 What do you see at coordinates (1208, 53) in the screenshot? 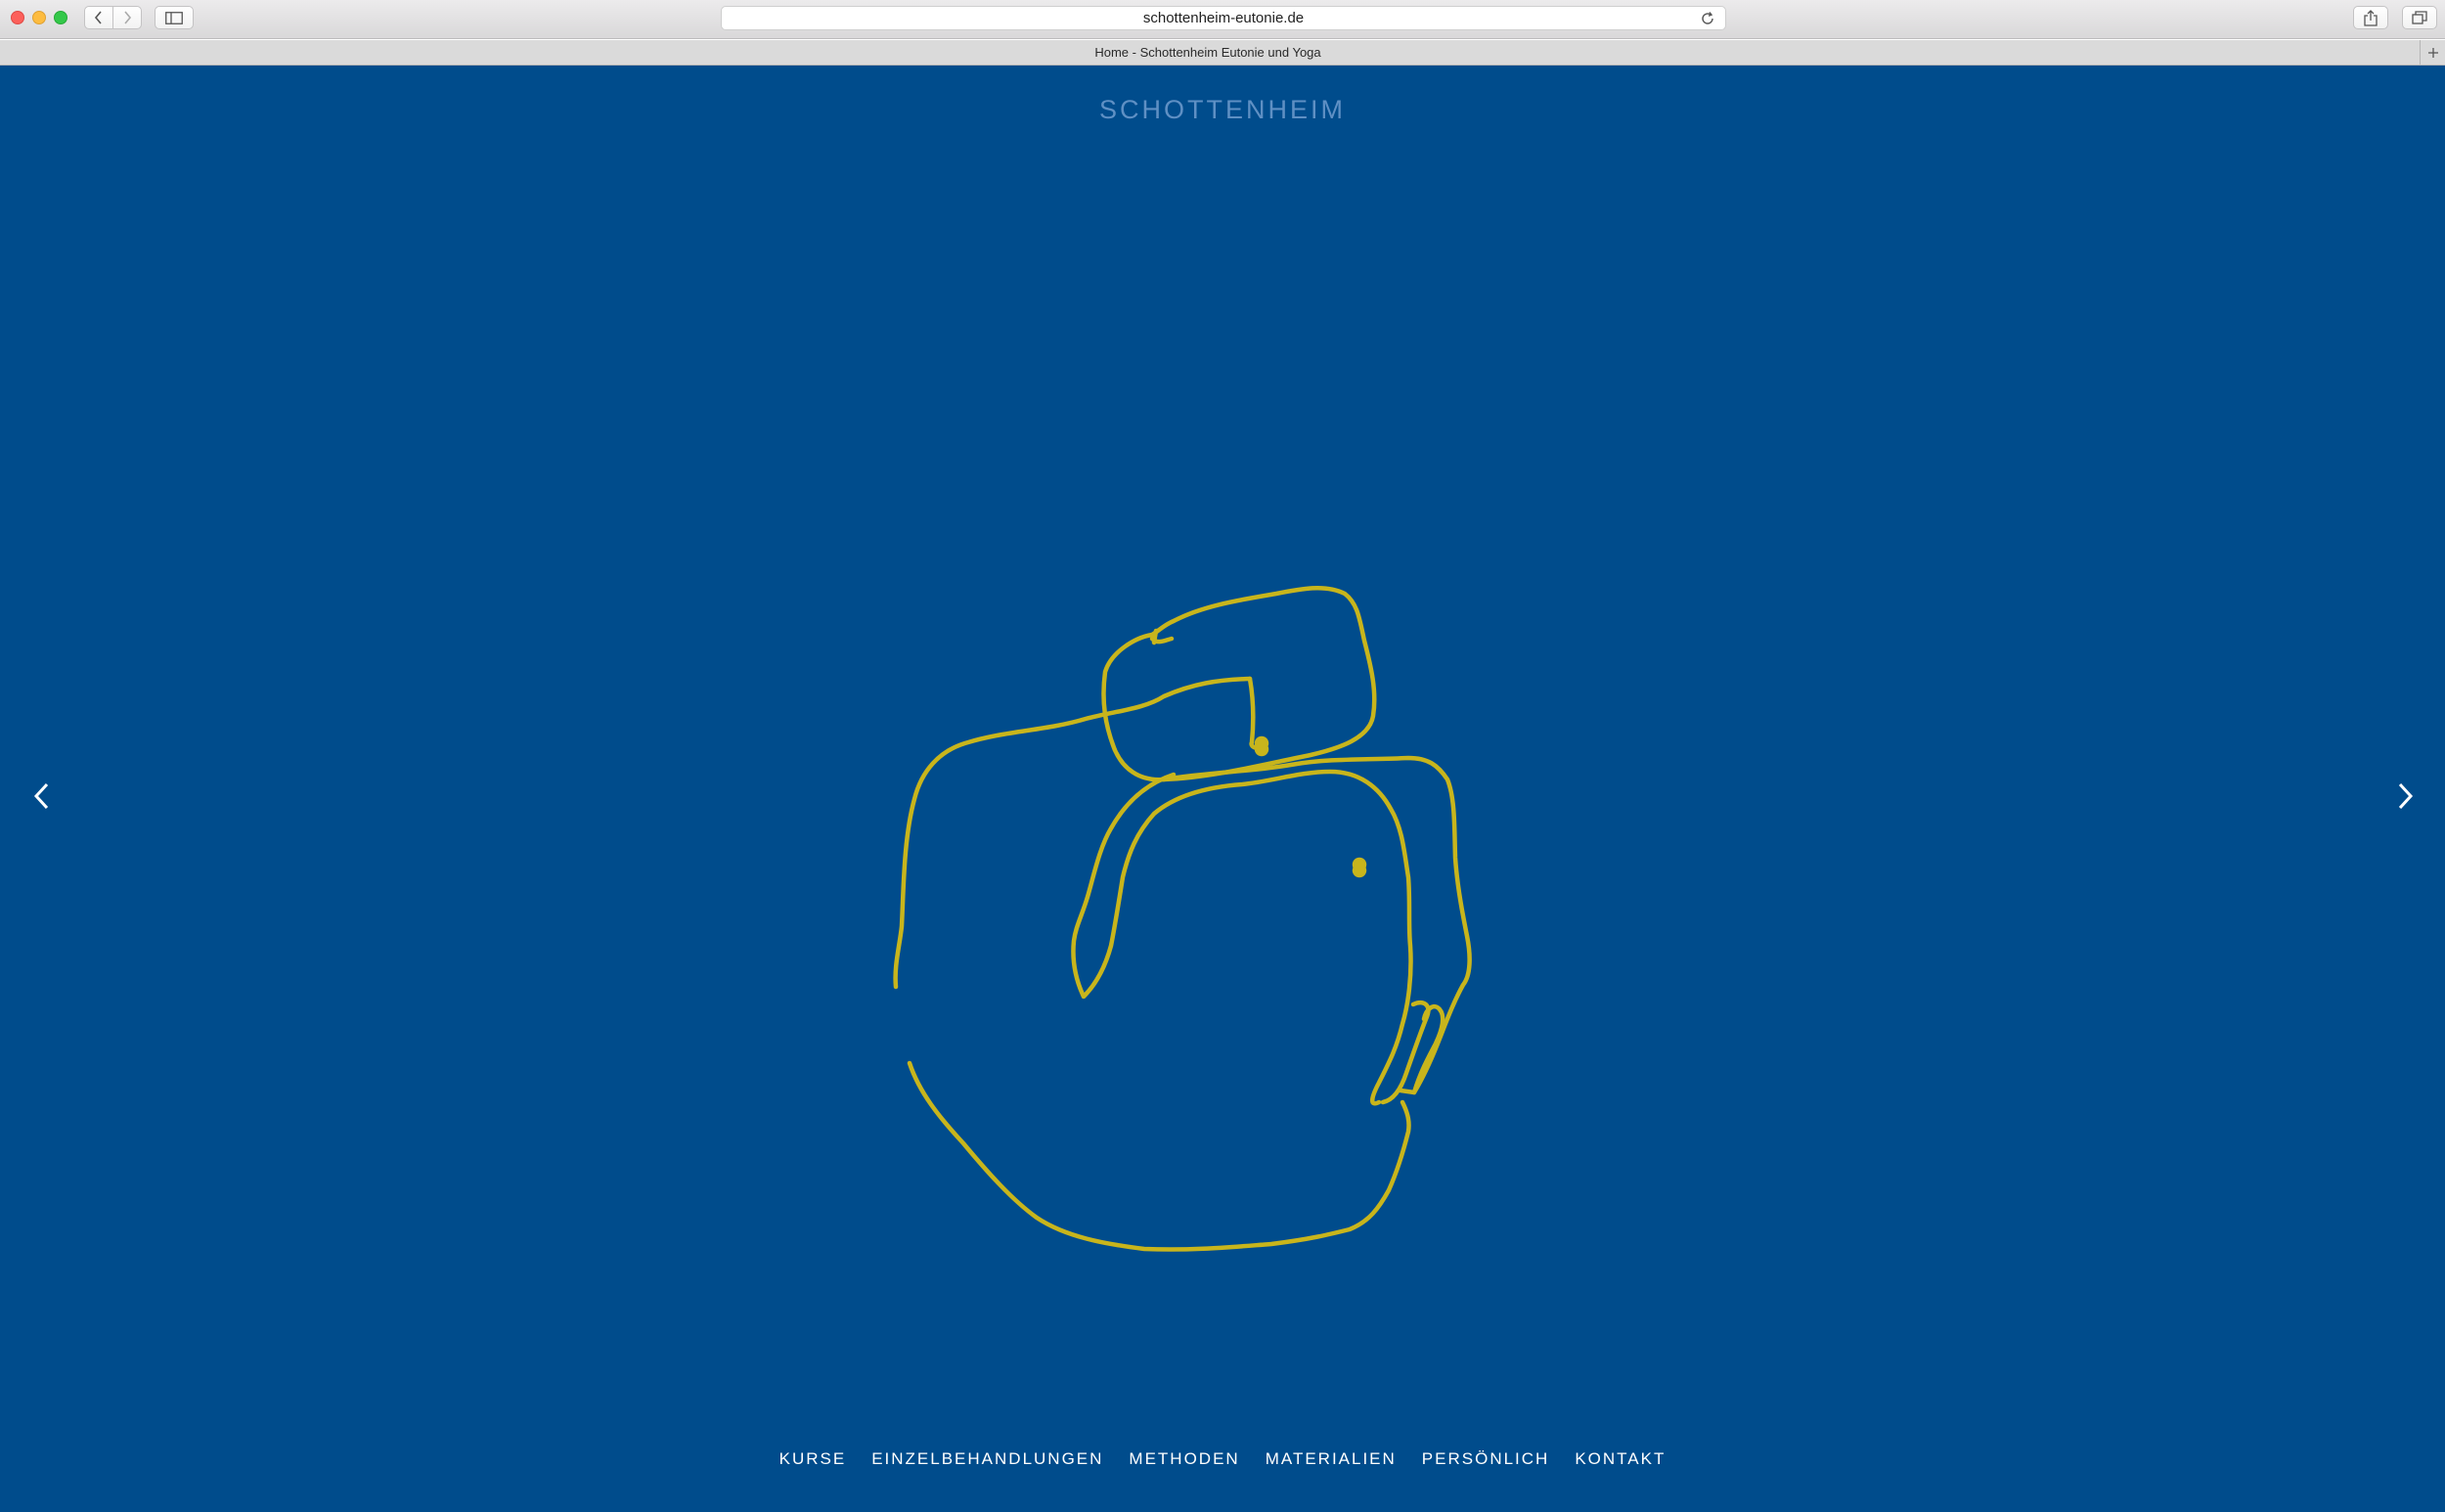
I see `active-tab: Home - Schottenheim Eutonie und Yoga` at bounding box center [1208, 53].